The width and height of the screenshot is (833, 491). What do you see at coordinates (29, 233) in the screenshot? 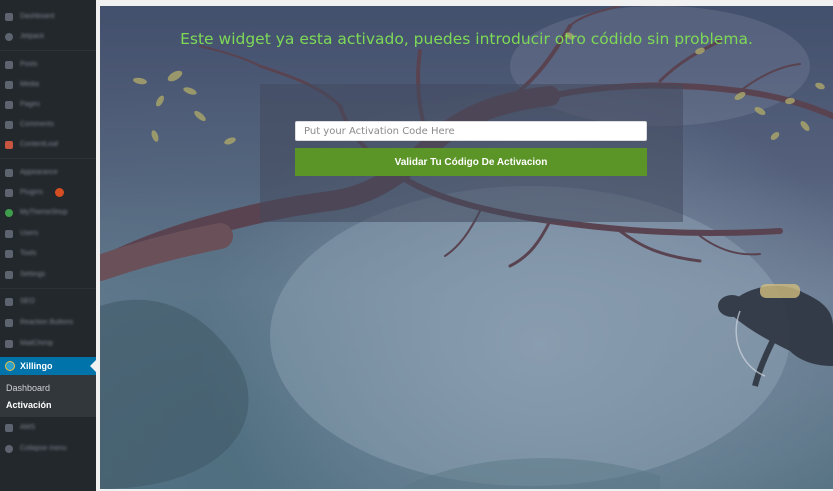
I see `sidebar-item-label: Users` at bounding box center [29, 233].